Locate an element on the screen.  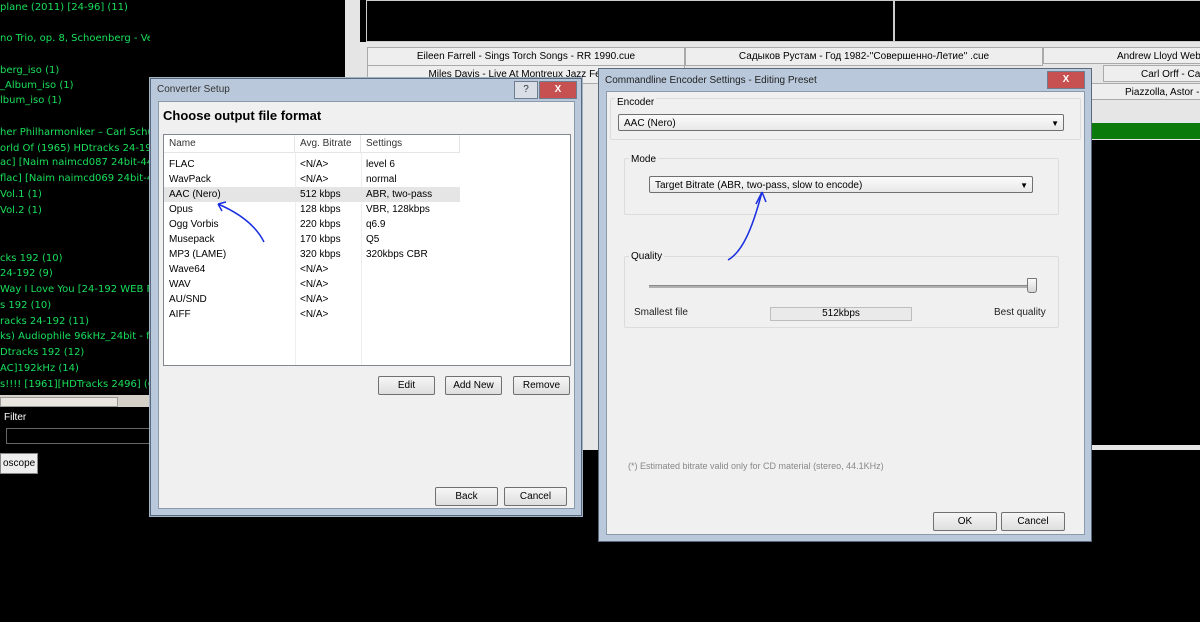
filter-input is located at coordinates (79, 436).